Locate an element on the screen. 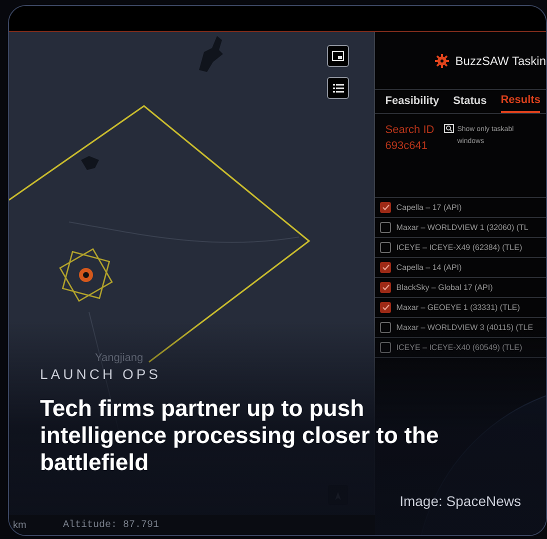  satellite-name: ICEYE – ICEYE-X40 (60549) (TLE) is located at coordinates (459, 348).